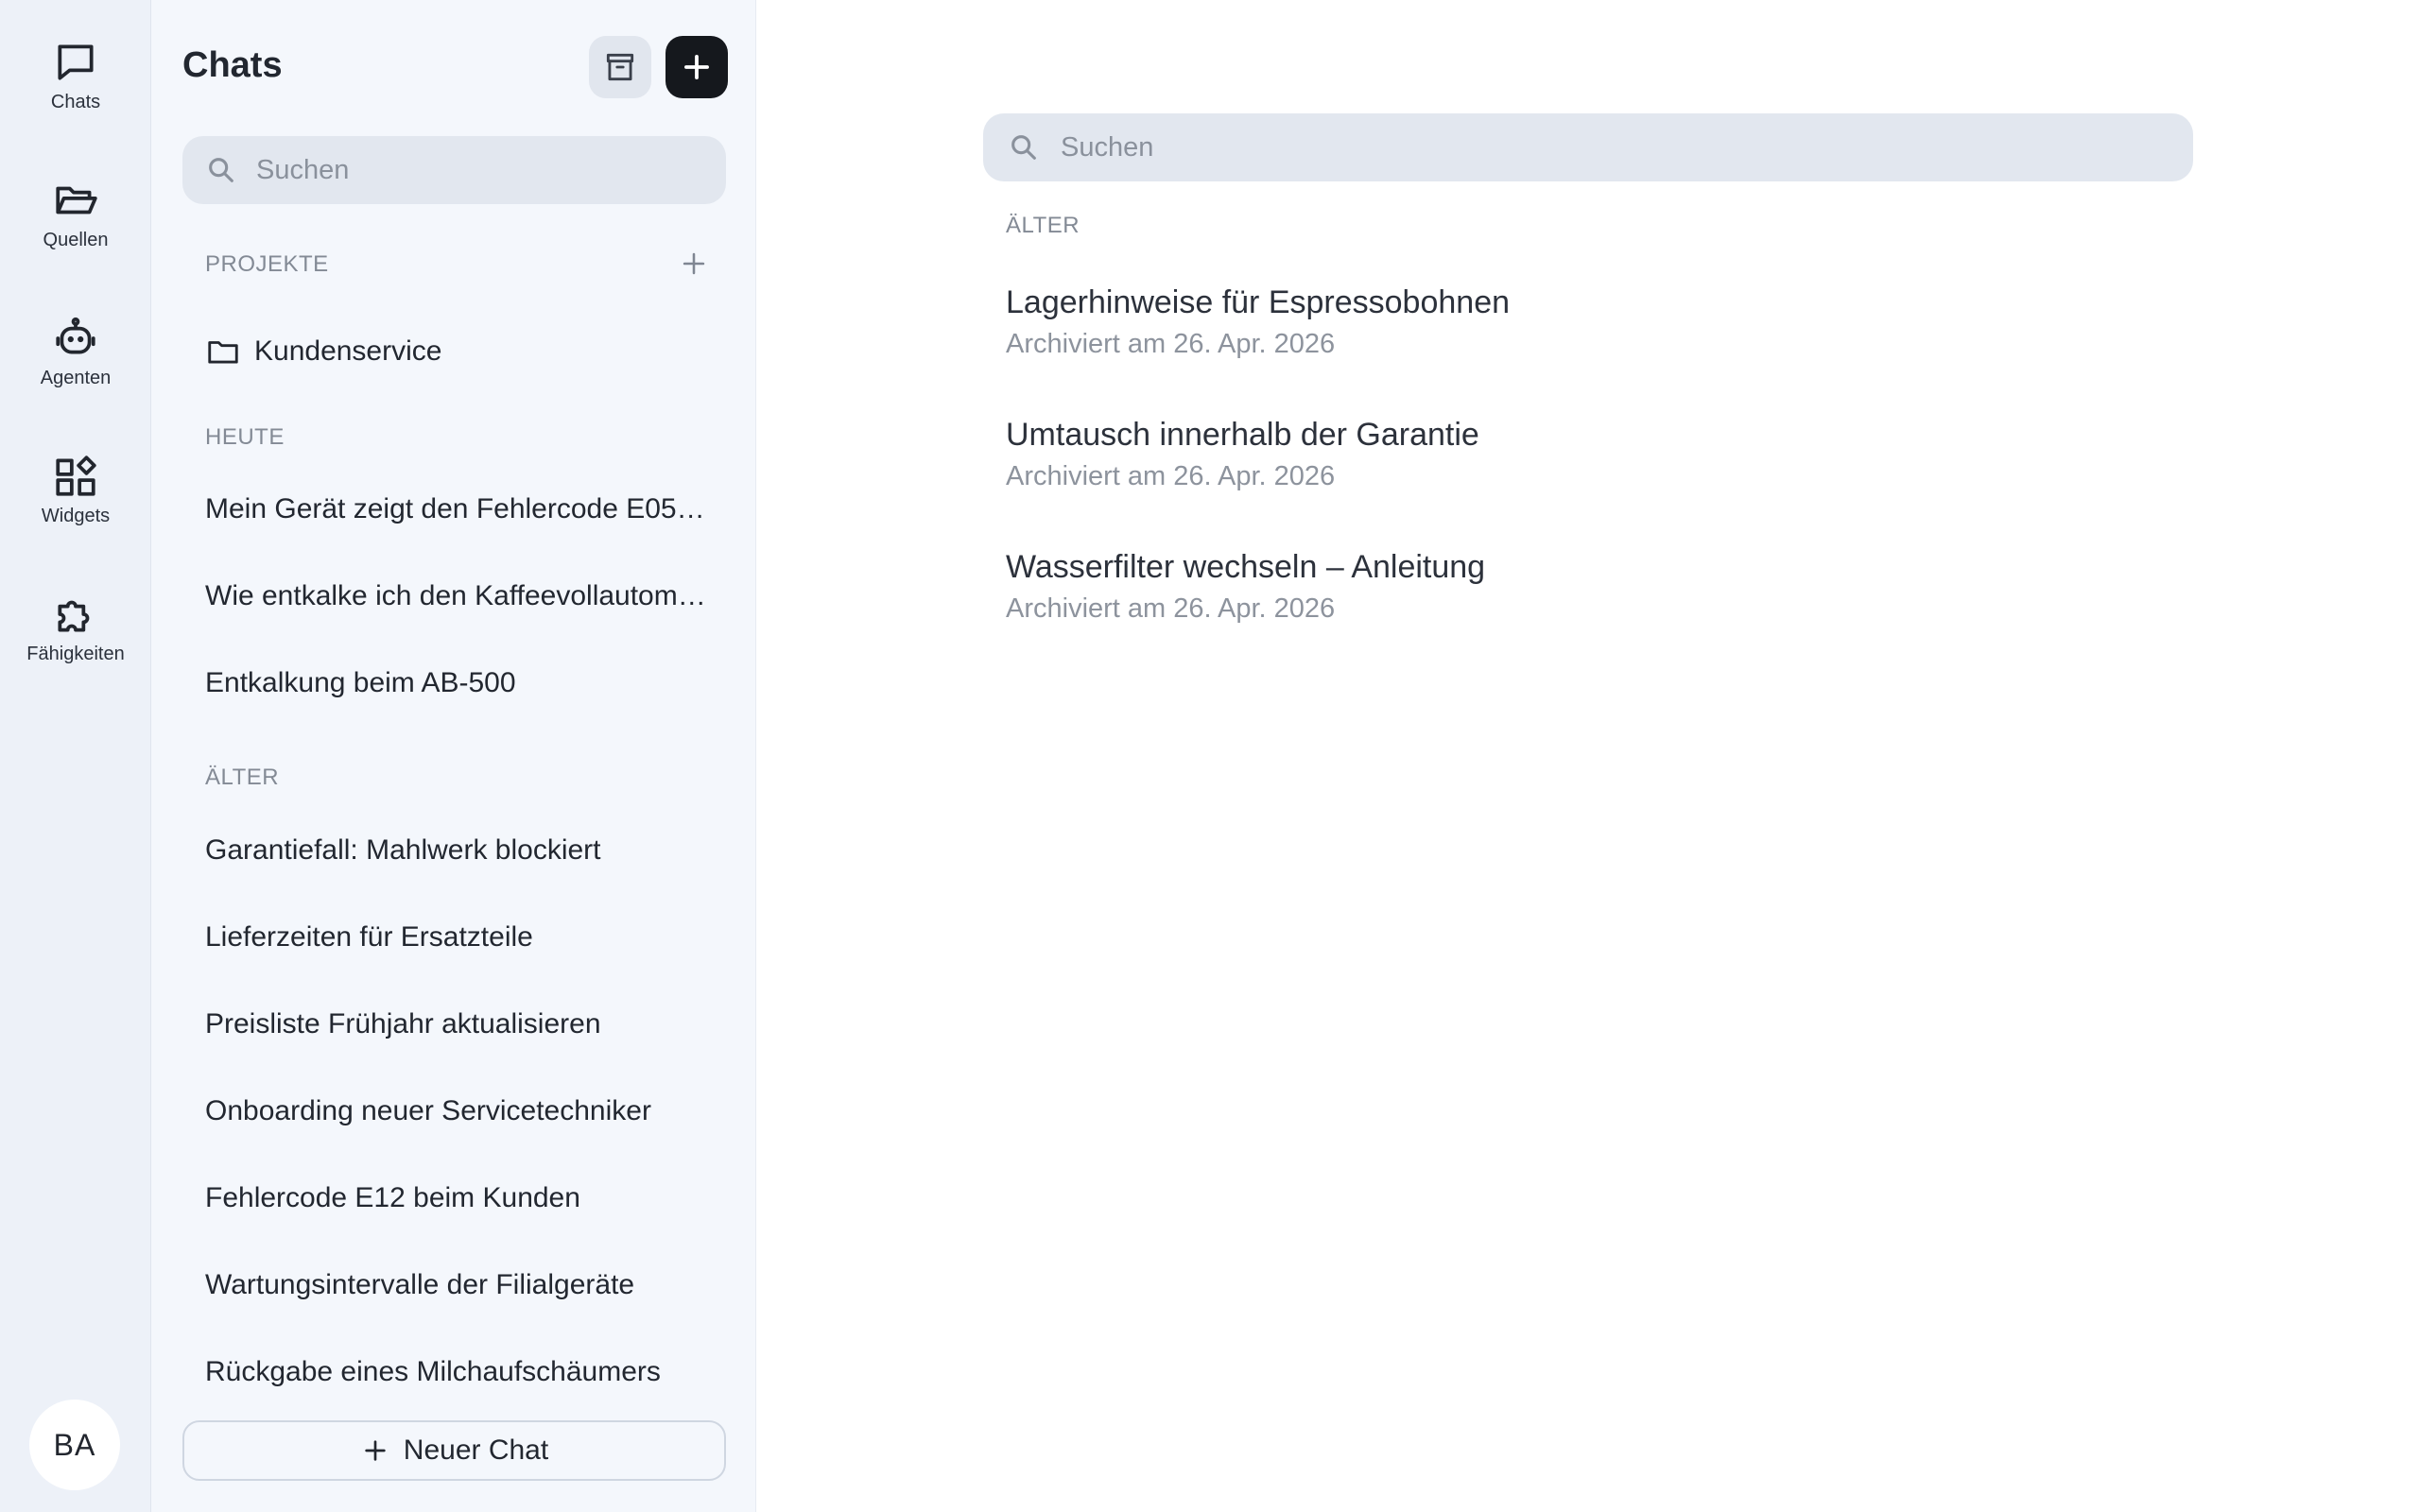 The width and height of the screenshot is (2420, 1512). Describe the element at coordinates (1627, 147) in the screenshot. I see `archive-search-input` at that location.